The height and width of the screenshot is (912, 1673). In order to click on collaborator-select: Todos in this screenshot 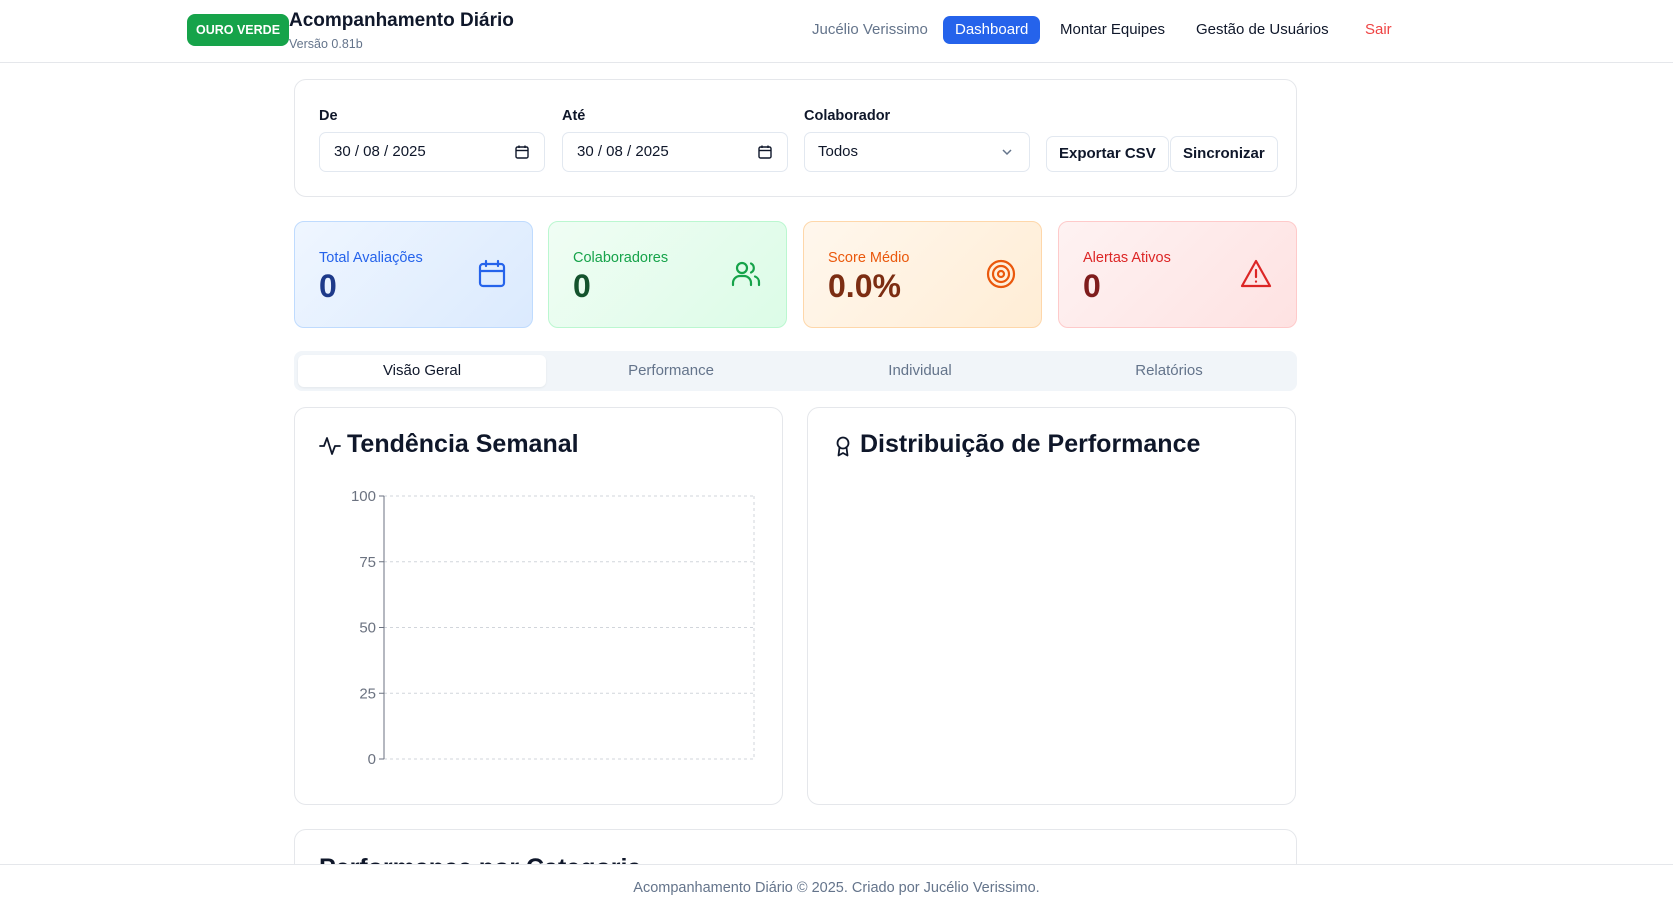, I will do `click(917, 152)`.